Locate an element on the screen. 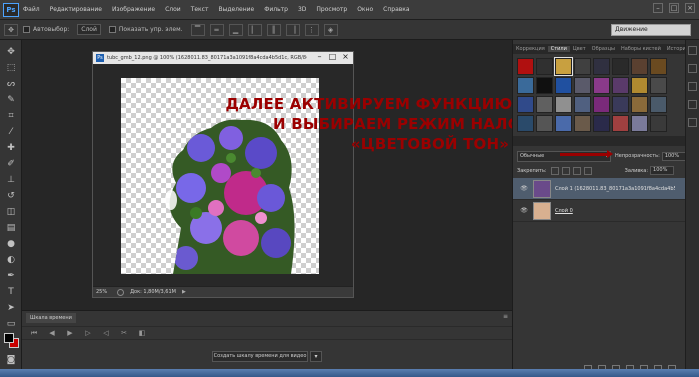 The height and width of the screenshot is (377, 699). autoselect-dropdown: Слой is located at coordinates (89, 29).